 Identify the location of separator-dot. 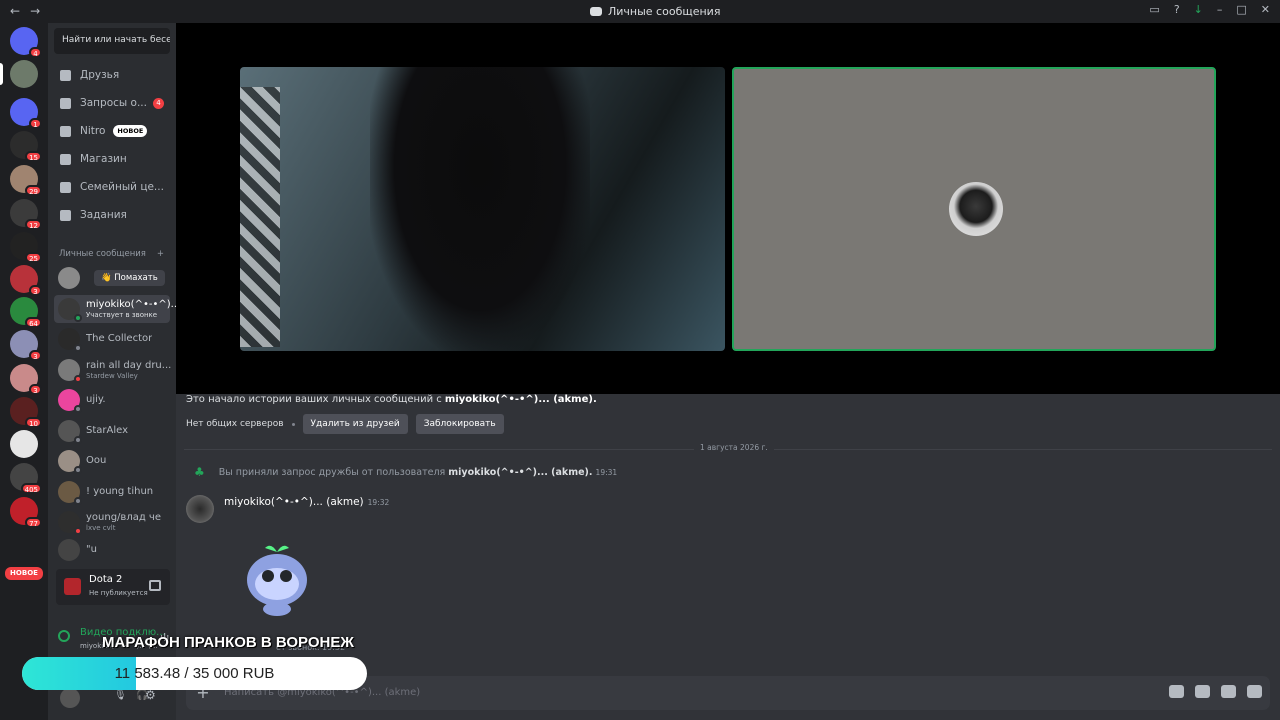
(293, 424).